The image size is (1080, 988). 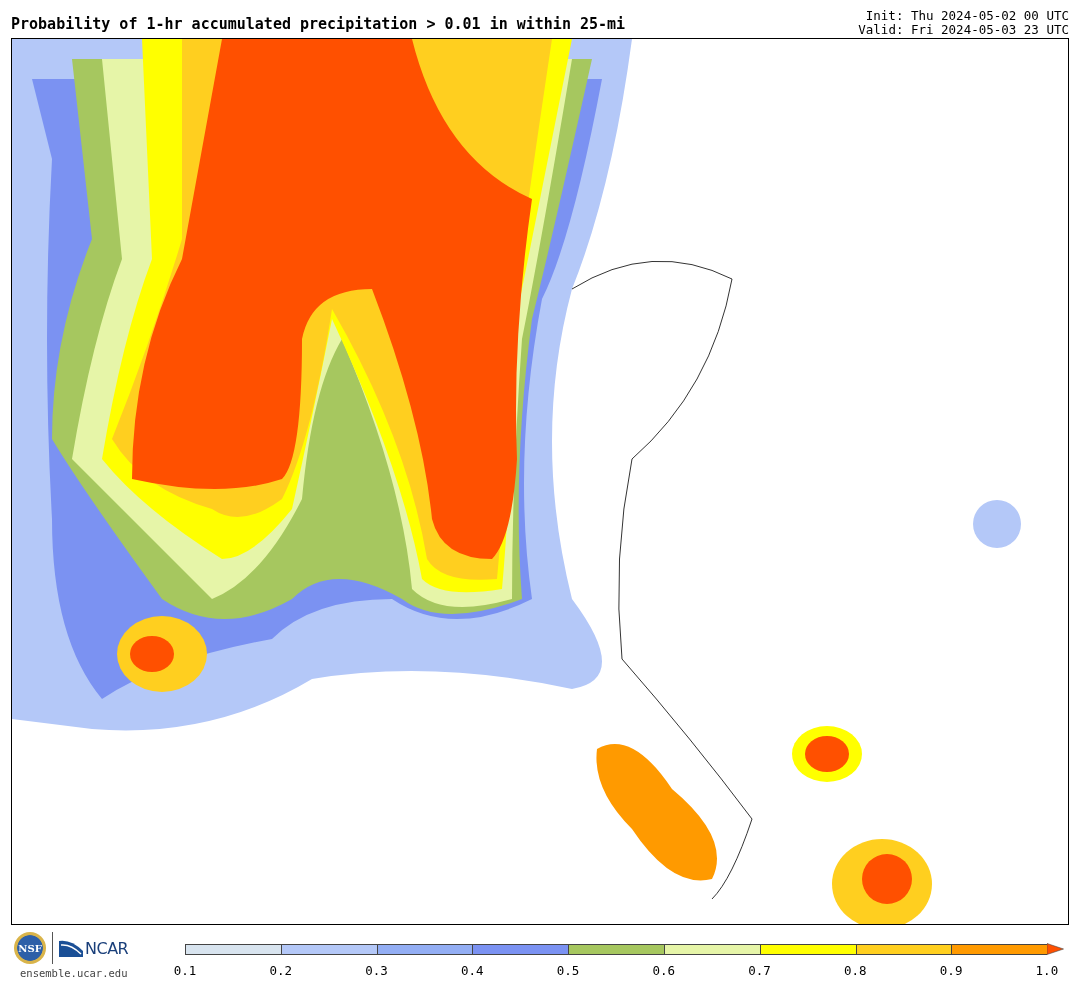 I want to click on website-url: ensemble.ucar.edu, so click(x=74, y=973).